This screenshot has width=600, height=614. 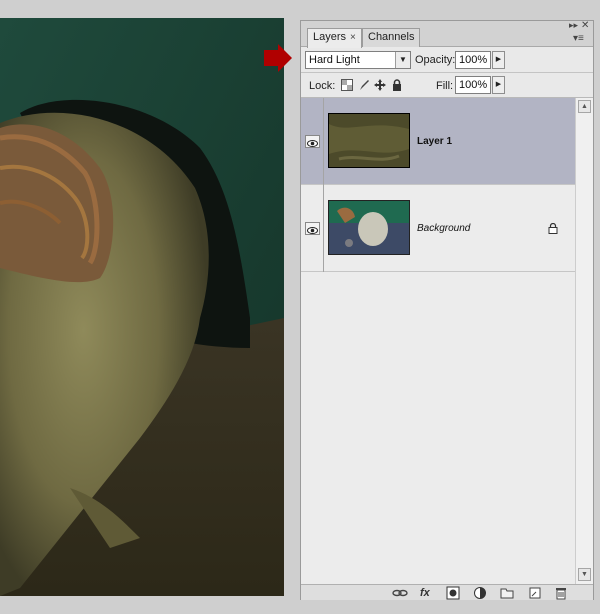 What do you see at coordinates (434, 141) in the screenshot?
I see `layer-name: Layer 1` at bounding box center [434, 141].